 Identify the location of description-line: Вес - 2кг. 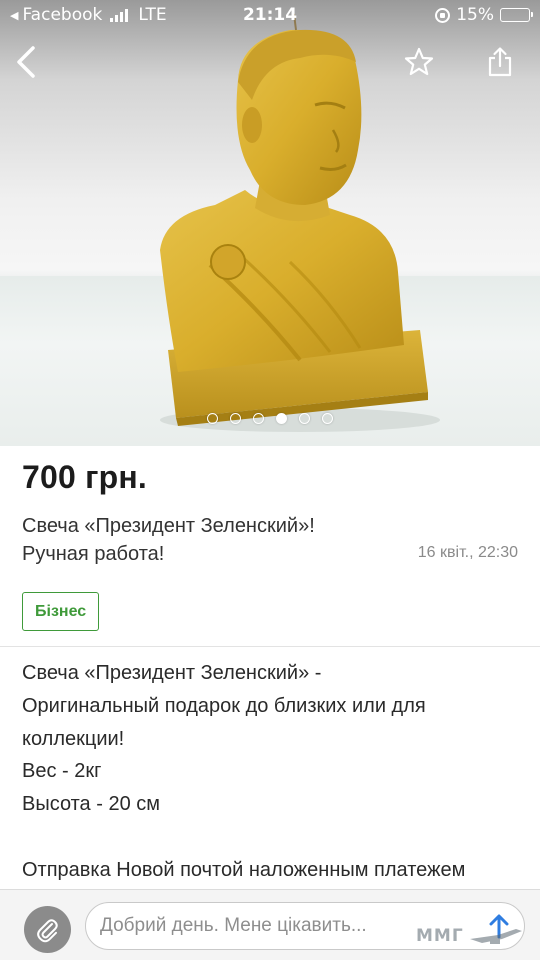
(62, 771).